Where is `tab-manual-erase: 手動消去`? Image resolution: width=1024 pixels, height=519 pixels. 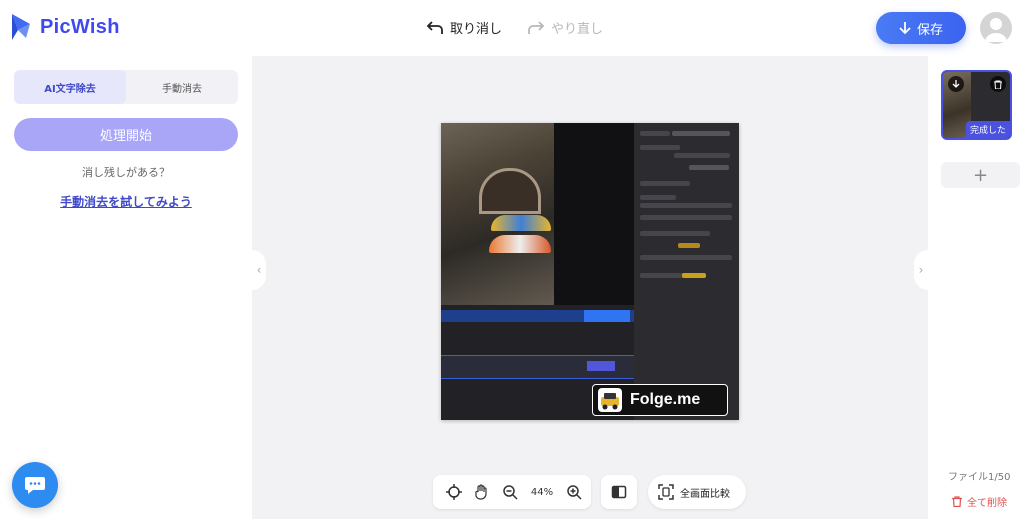 tab-manual-erase: 手動消去 is located at coordinates (182, 87).